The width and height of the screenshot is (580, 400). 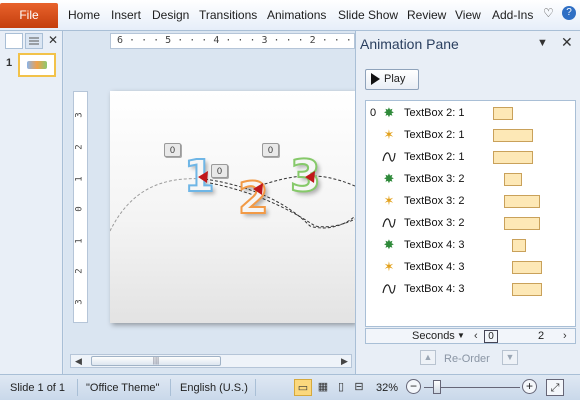 What do you see at coordinates (470, 289) in the screenshot?
I see `animation-item: TextBox 4: 3` at bounding box center [470, 289].